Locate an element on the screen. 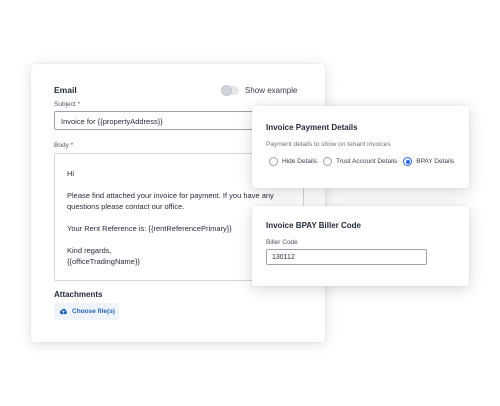  biller-code-label: Biller Code is located at coordinates (282, 242).